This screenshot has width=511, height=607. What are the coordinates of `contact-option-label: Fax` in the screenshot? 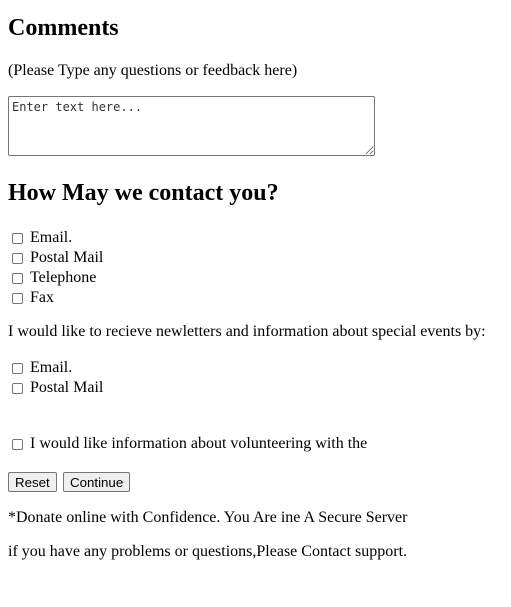 It's located at (42, 297).